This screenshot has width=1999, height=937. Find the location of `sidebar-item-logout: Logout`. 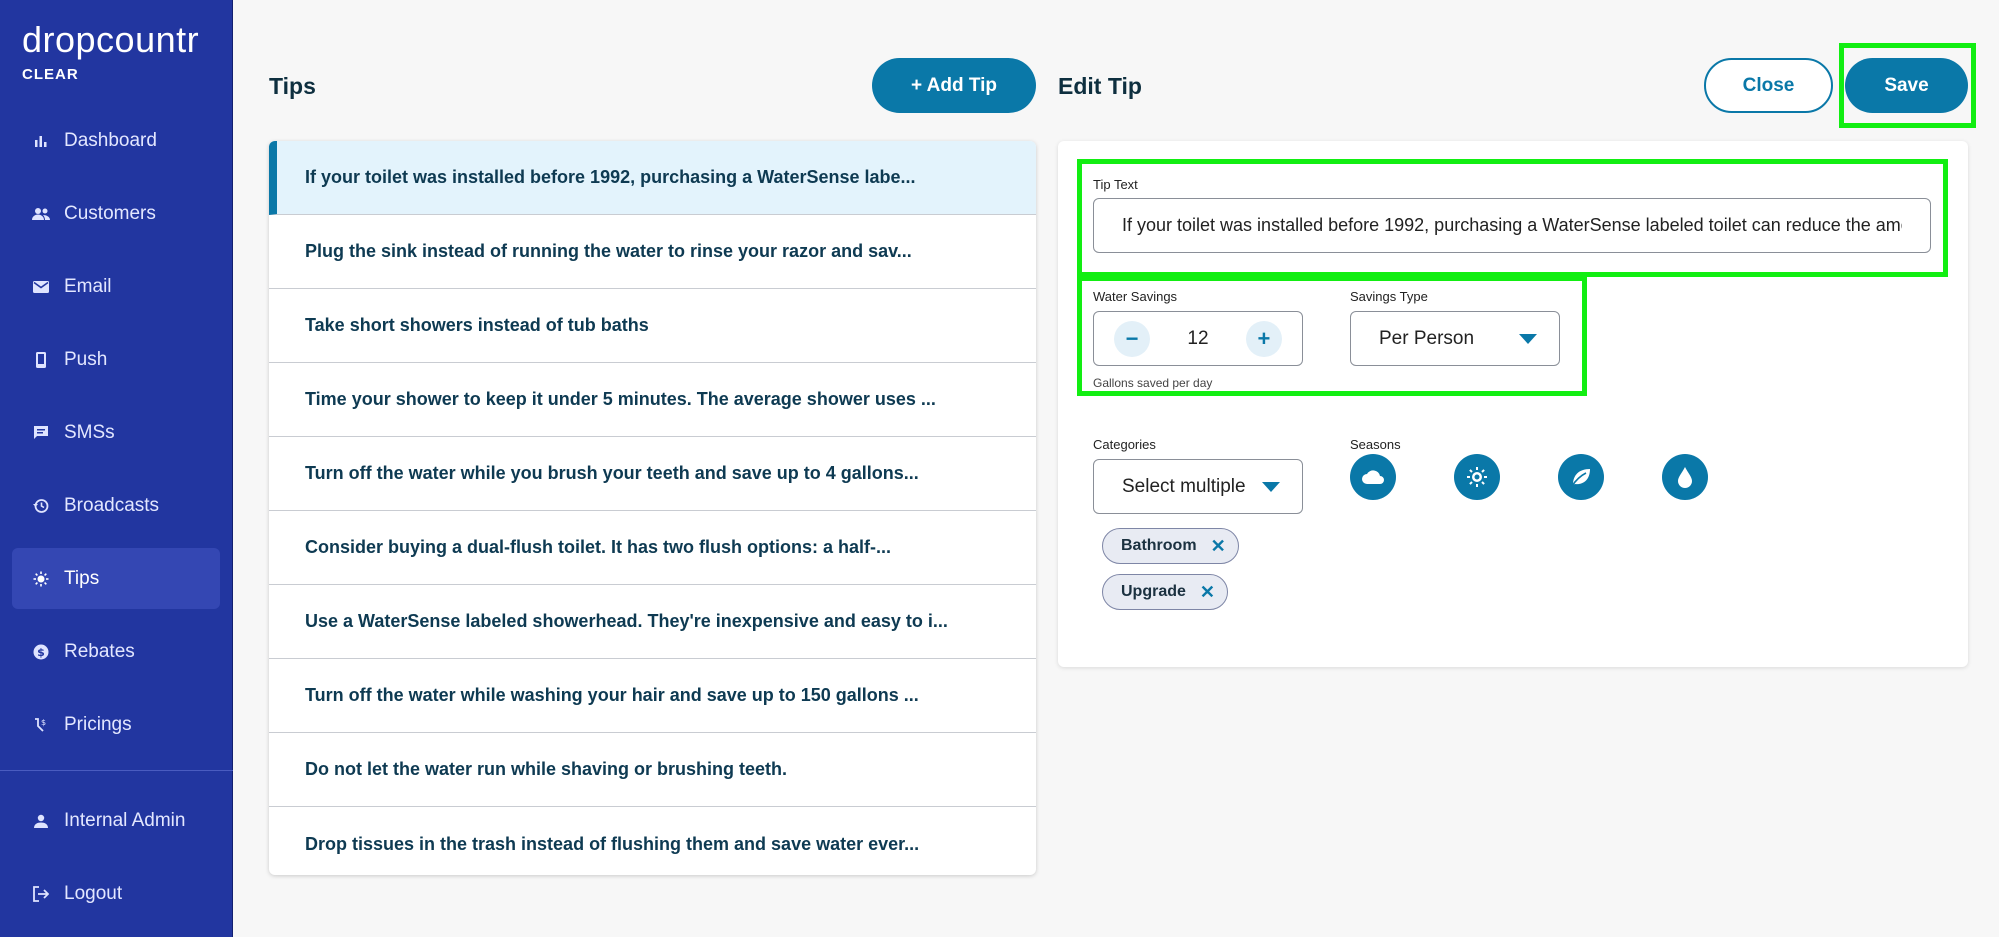

sidebar-item-logout: Logout is located at coordinates (116, 893).